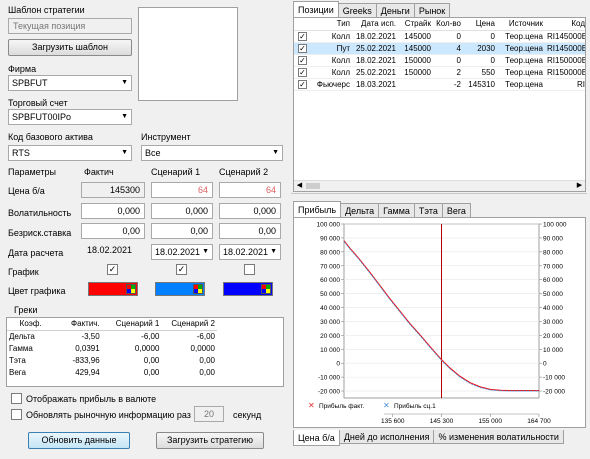  I want to click on tab-vega: Вега, so click(456, 210).